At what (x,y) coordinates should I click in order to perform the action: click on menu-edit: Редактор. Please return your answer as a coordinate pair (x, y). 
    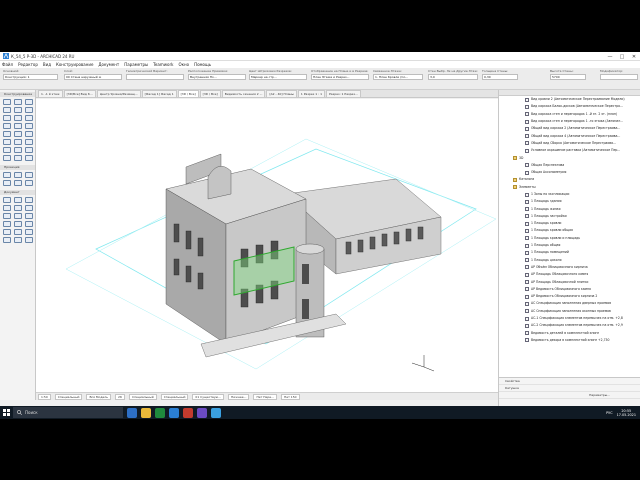
    Looking at the image, I should click on (28, 64).